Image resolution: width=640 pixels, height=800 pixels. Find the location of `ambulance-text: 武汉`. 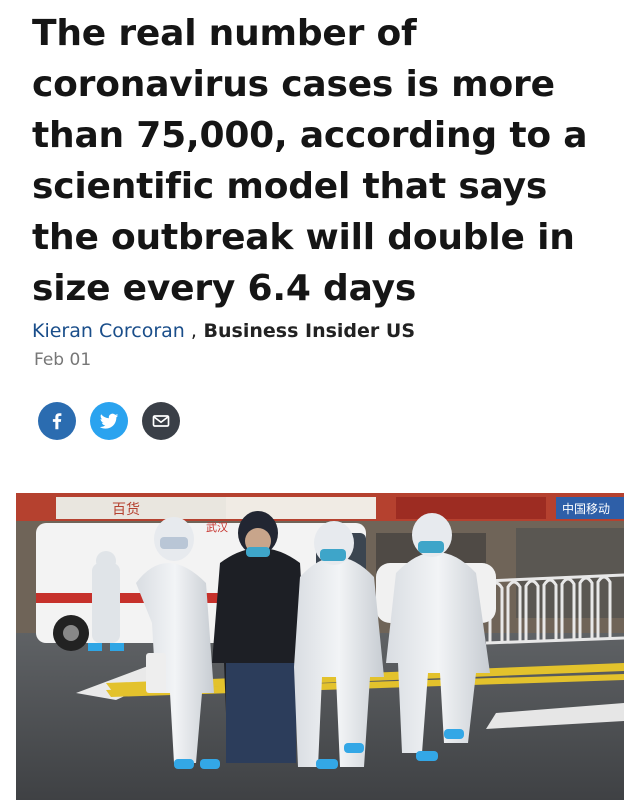

ambulance-text: 武汉 is located at coordinates (217, 527).